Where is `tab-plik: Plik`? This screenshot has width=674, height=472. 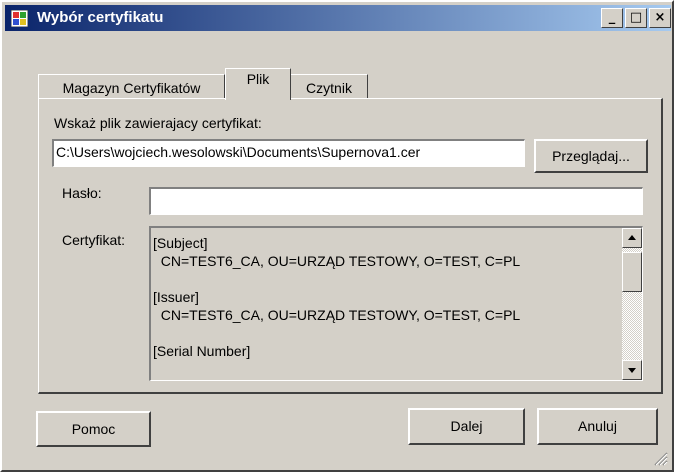
tab-plik: Plik is located at coordinates (258, 84).